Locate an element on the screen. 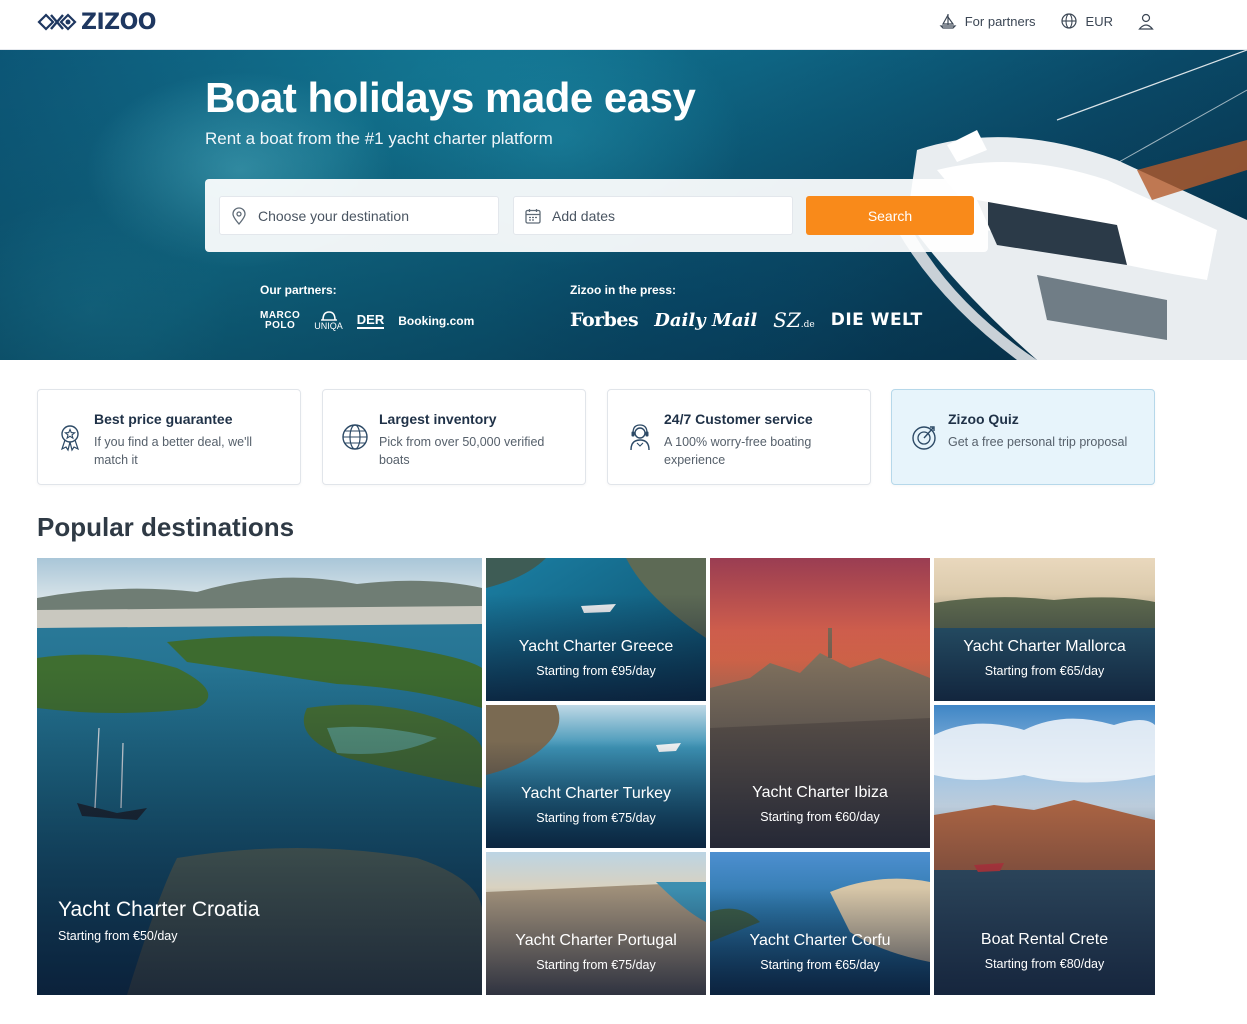 The image size is (1247, 1024). feature-description: Pick from over 50,000 verified boats is located at coordinates (462, 451).